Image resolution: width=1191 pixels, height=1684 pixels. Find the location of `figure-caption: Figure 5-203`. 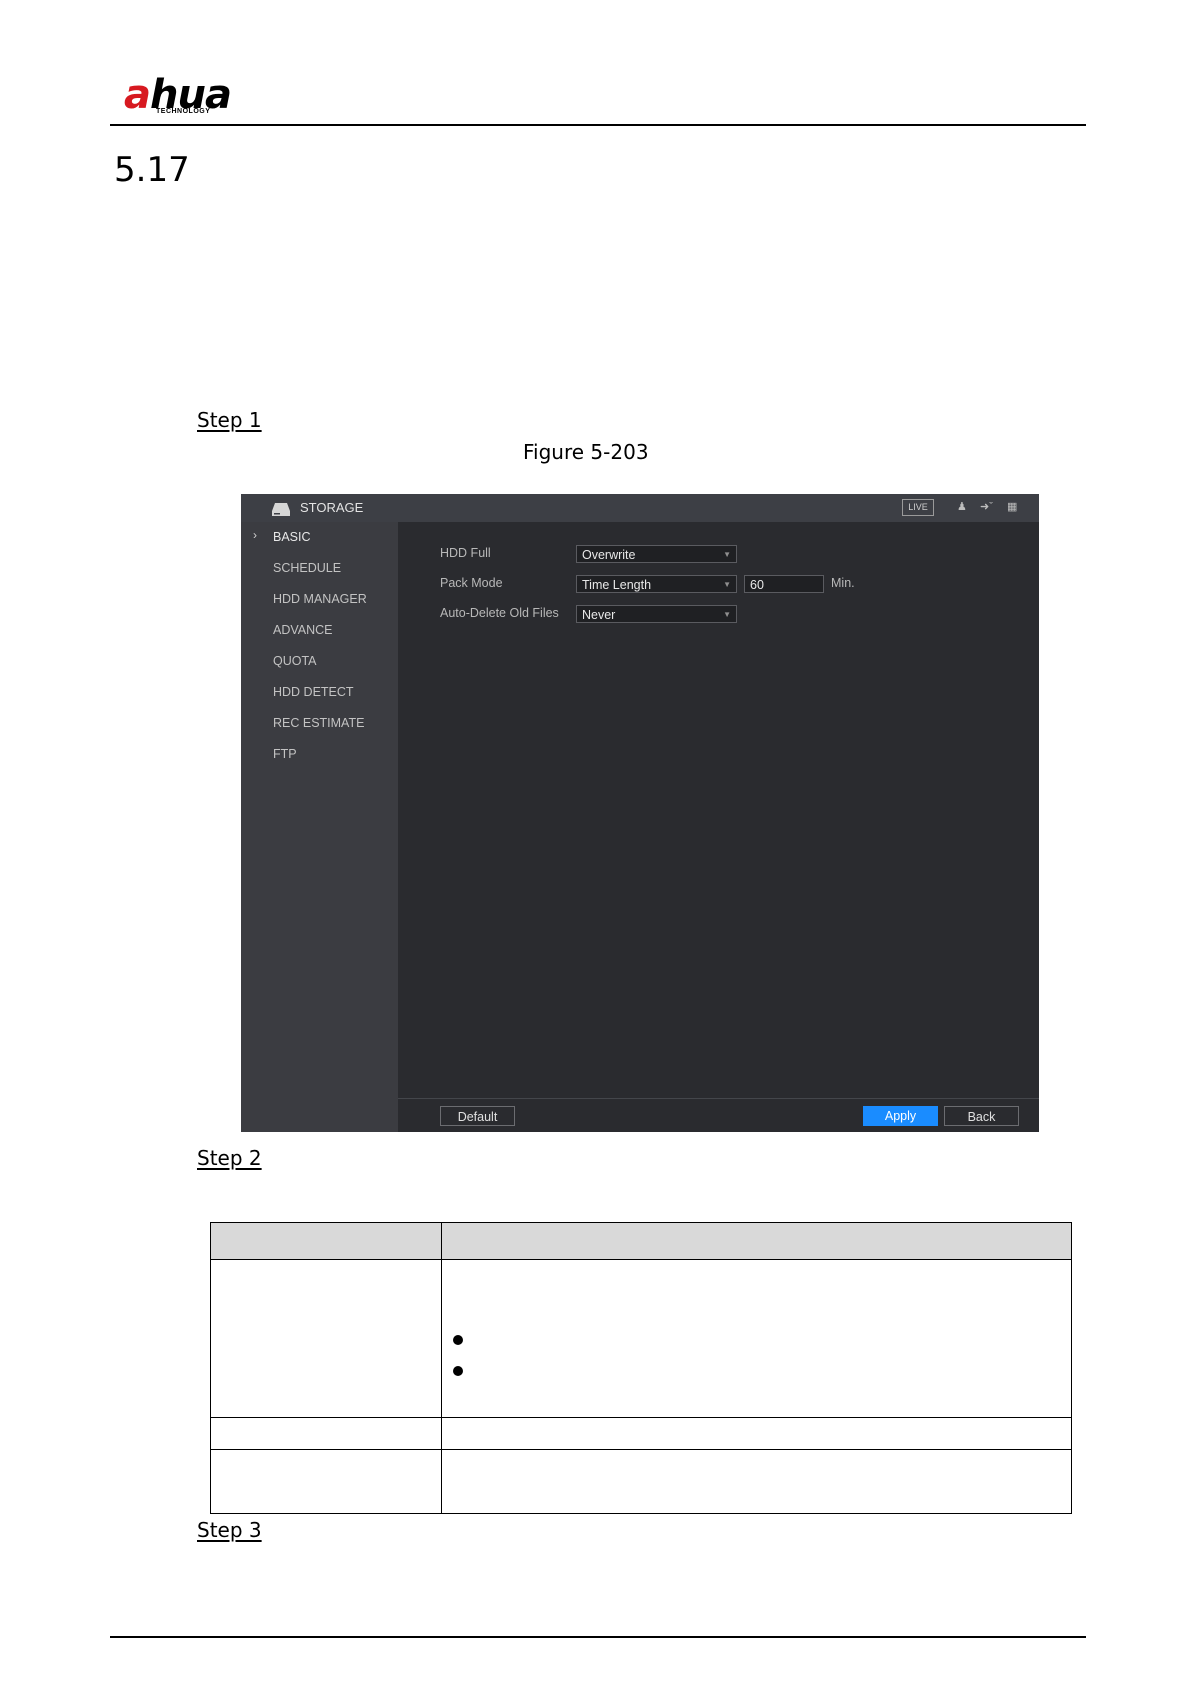

figure-caption: Figure 5-203 is located at coordinates (586, 452).